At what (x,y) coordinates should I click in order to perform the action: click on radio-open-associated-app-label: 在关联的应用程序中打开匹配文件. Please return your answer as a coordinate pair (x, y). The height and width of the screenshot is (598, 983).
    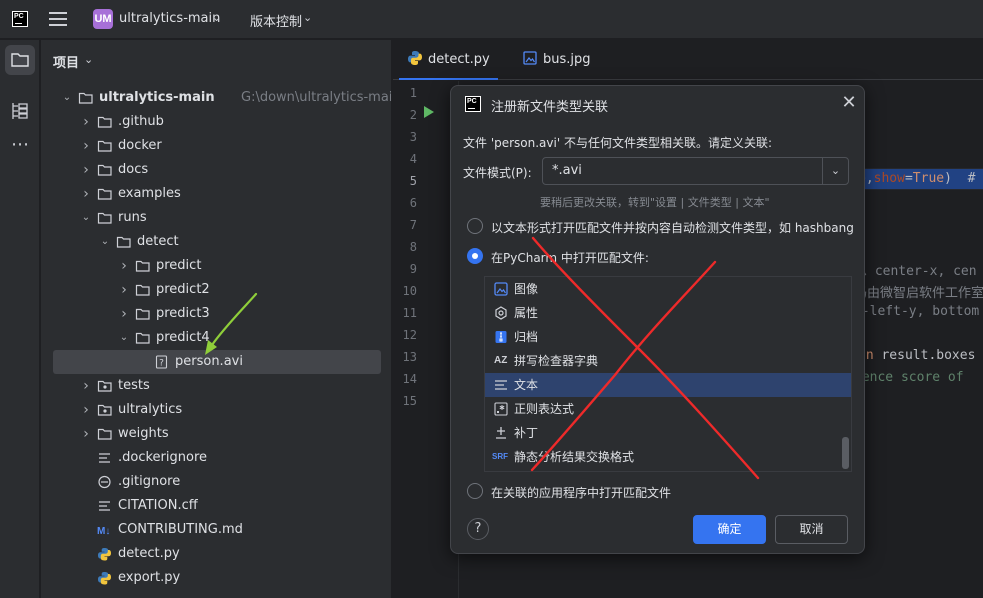
    Looking at the image, I should click on (581, 492).